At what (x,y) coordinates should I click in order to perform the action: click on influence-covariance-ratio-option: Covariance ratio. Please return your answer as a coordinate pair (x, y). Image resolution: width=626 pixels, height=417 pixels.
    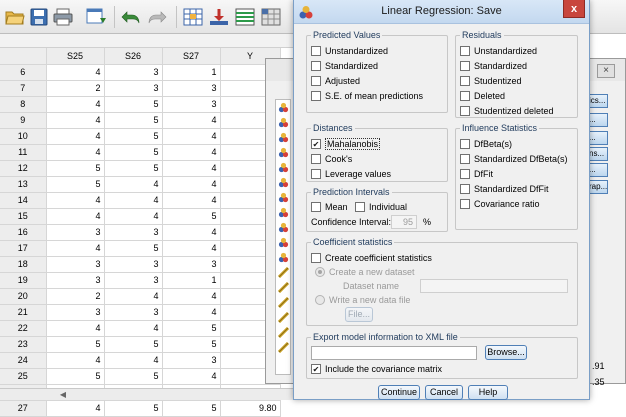
    Looking at the image, I should click on (500, 204).